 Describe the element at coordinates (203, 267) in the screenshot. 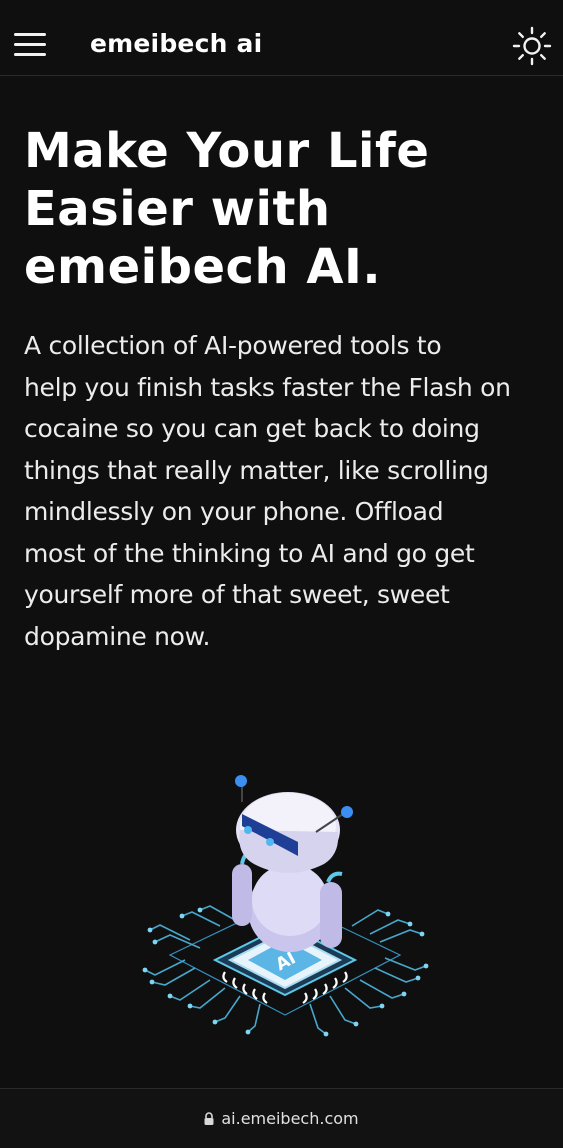

I see `hero-title-line: emeibech AI.` at that location.